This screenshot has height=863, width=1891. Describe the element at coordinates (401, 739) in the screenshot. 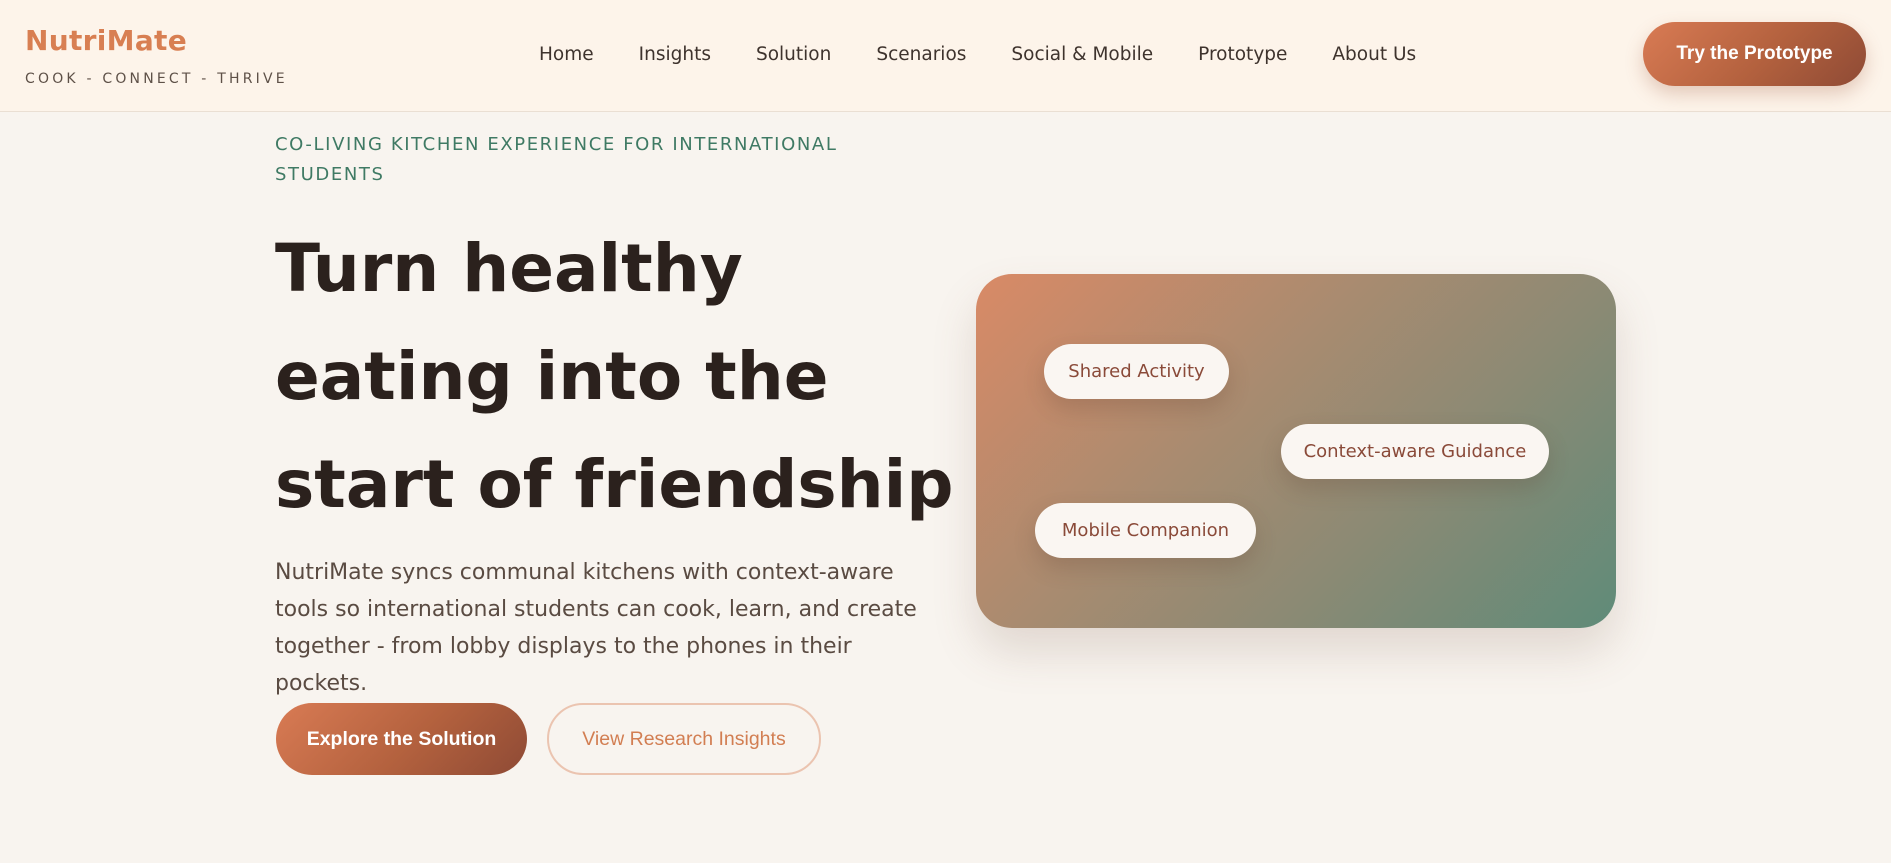

I see `explore-solution-button: Explore the Solution` at that location.